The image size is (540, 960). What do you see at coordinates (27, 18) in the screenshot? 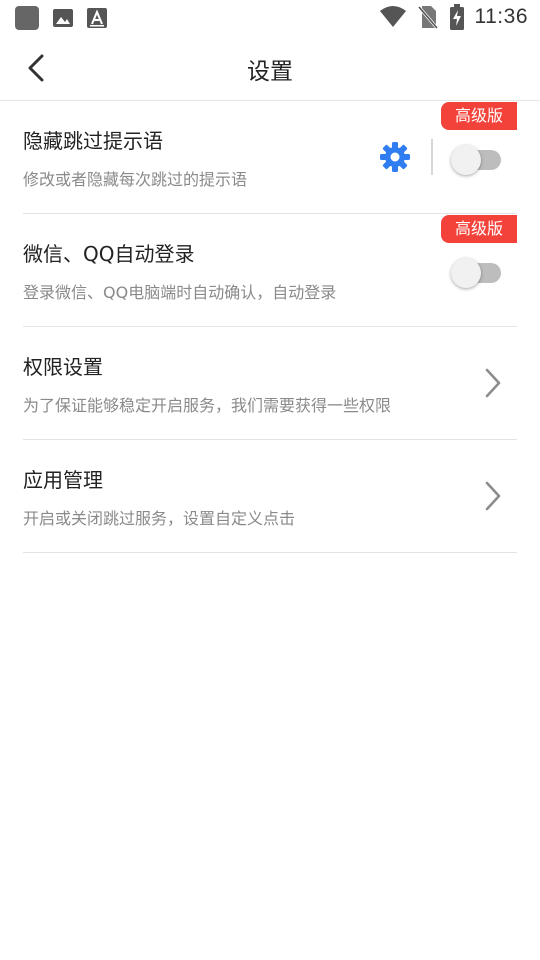
I see `app-square-icon` at bounding box center [27, 18].